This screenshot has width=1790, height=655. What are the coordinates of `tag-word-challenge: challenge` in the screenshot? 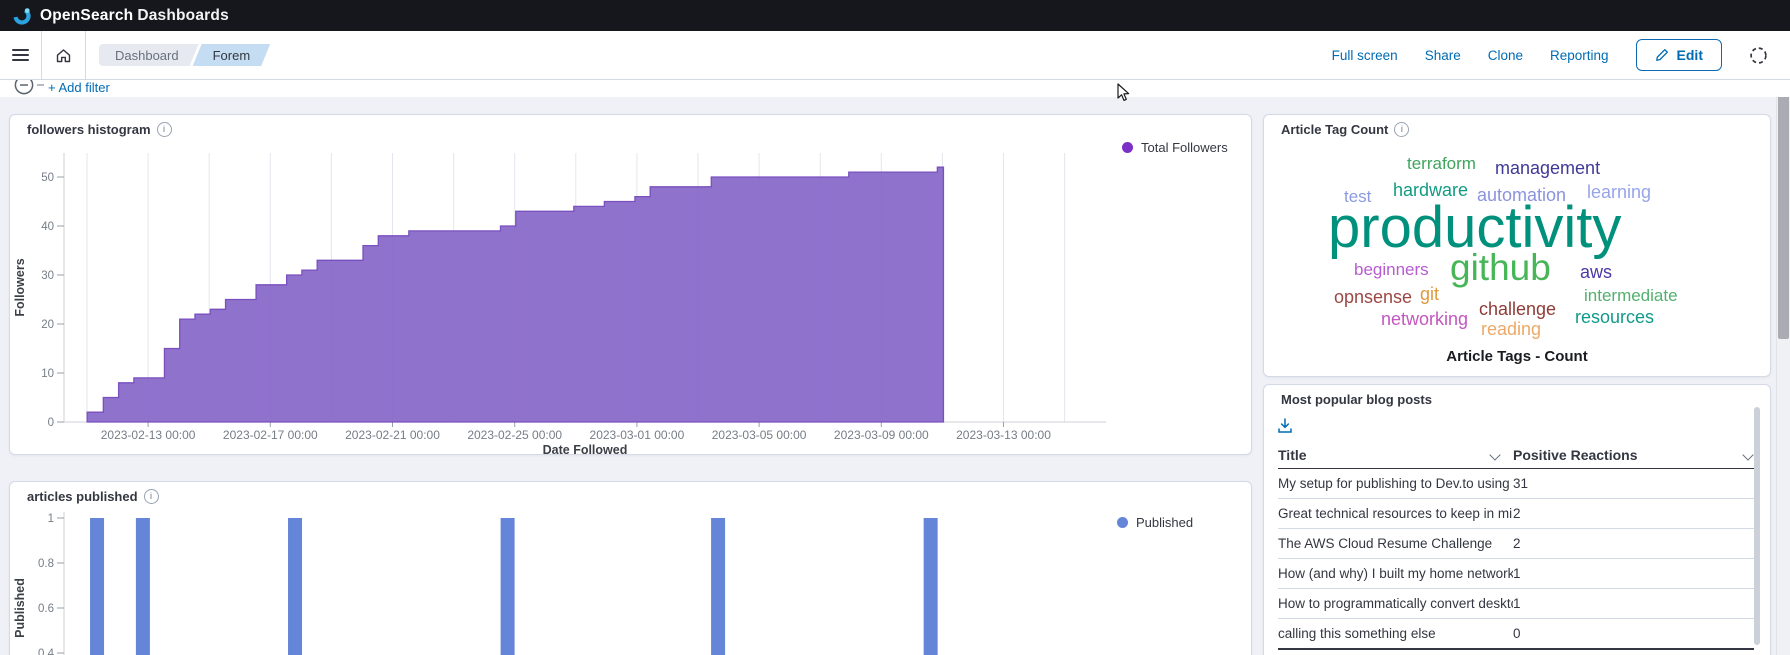 It's located at (1517, 309).